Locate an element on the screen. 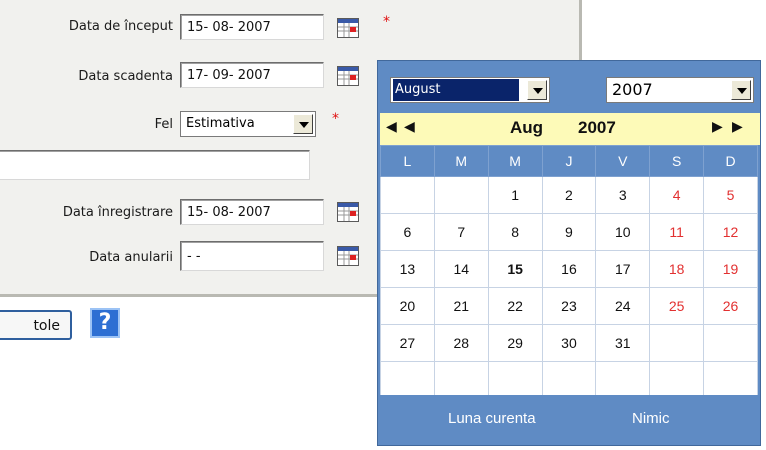 Image resolution: width=766 pixels, height=450 pixels. previous-year-icon: ◀ is located at coordinates (391, 127).